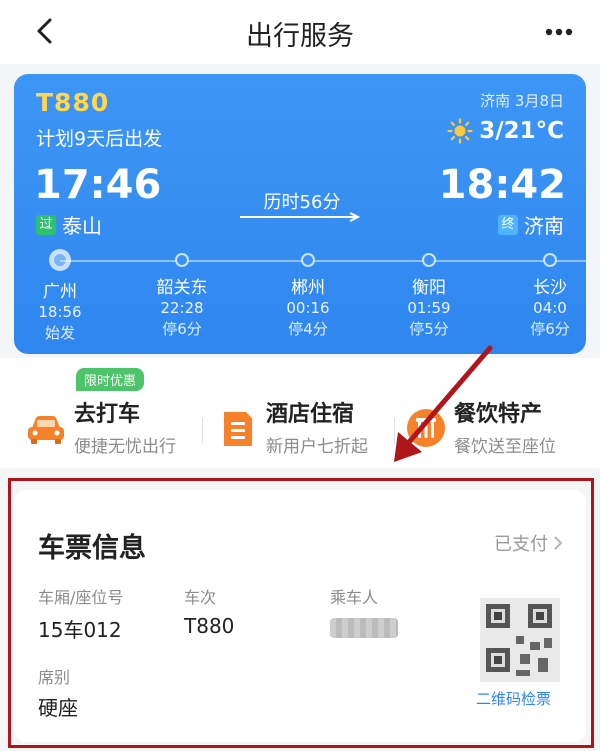 The width and height of the screenshot is (600, 751). I want to click on taxi-service: 去打车 便捷无忧出行, so click(100, 426).